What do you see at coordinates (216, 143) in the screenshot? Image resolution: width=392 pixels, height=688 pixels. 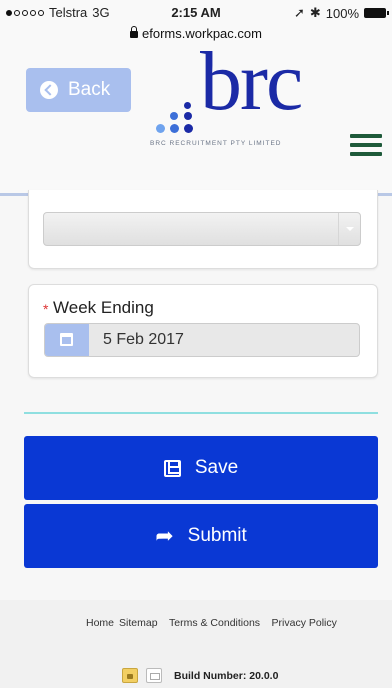 I see `logo-subtitle: BRC RECRUITMENT PTY LIMITED` at bounding box center [216, 143].